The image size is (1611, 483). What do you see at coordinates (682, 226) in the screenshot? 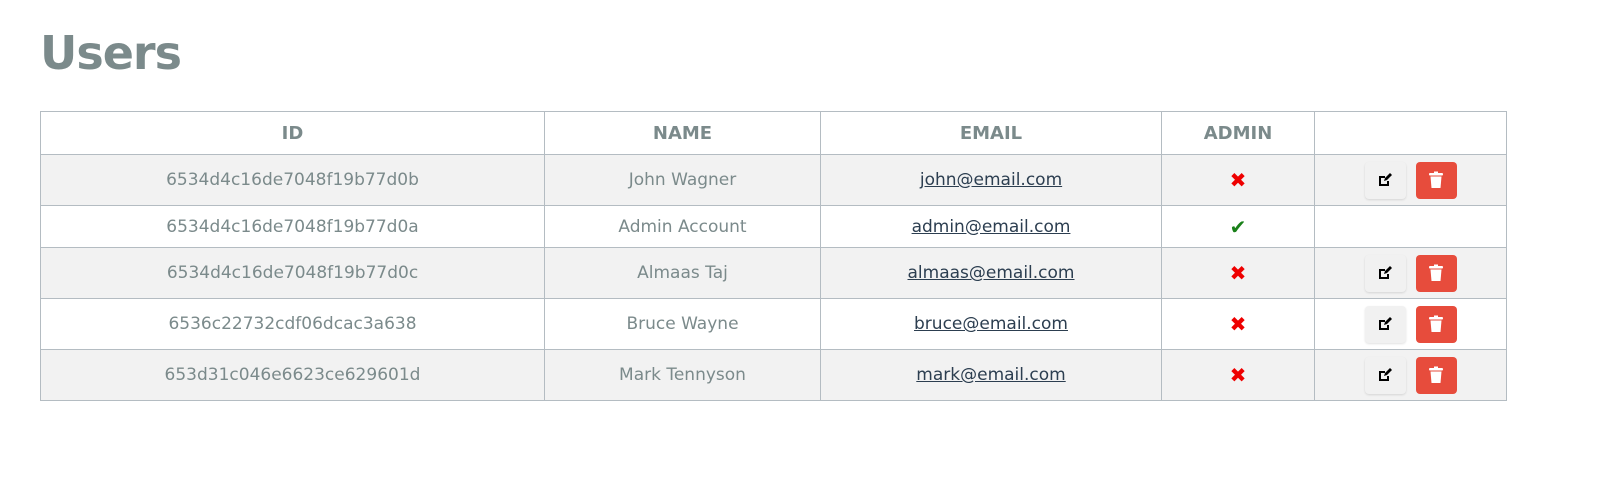
I see `user-name: Admin Account` at bounding box center [682, 226].